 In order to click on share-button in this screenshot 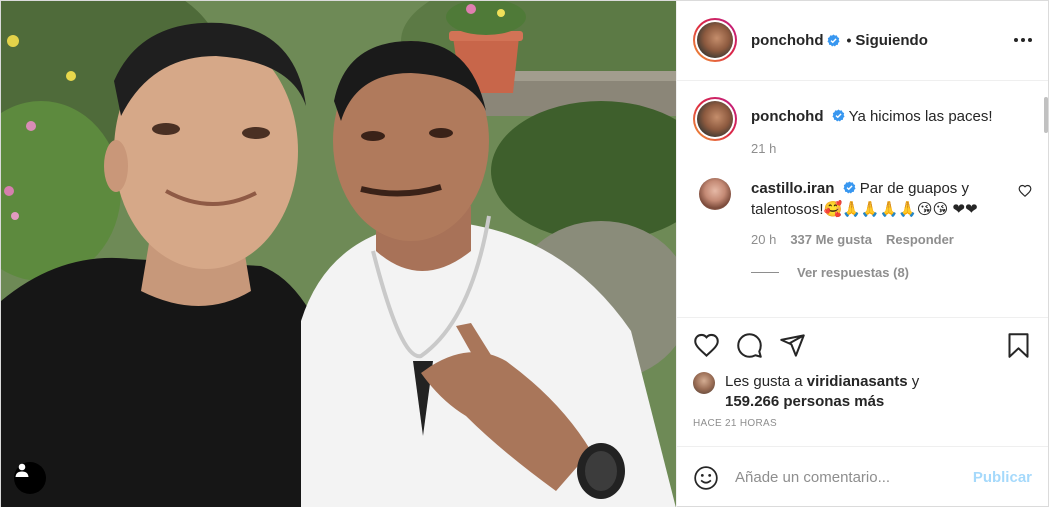, I will do `click(792, 345)`.